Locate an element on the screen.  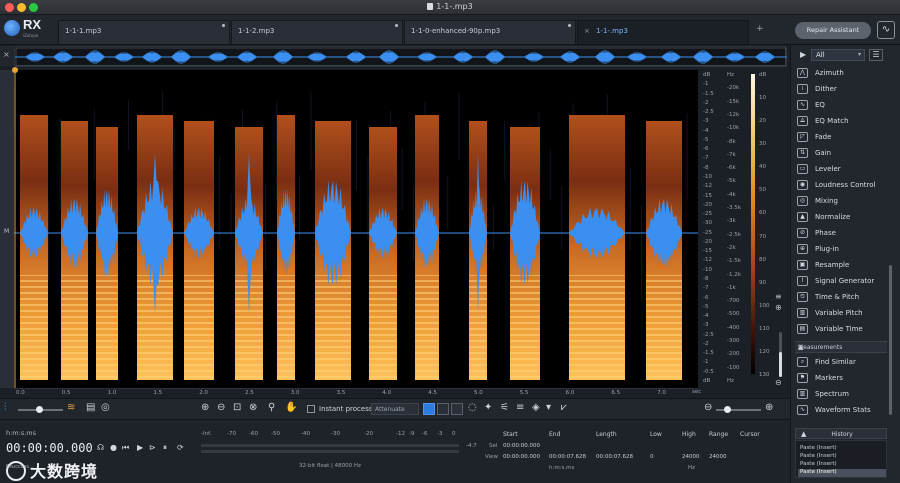
fade-tool-icon: ⩗ is located at coordinates (564, 407).